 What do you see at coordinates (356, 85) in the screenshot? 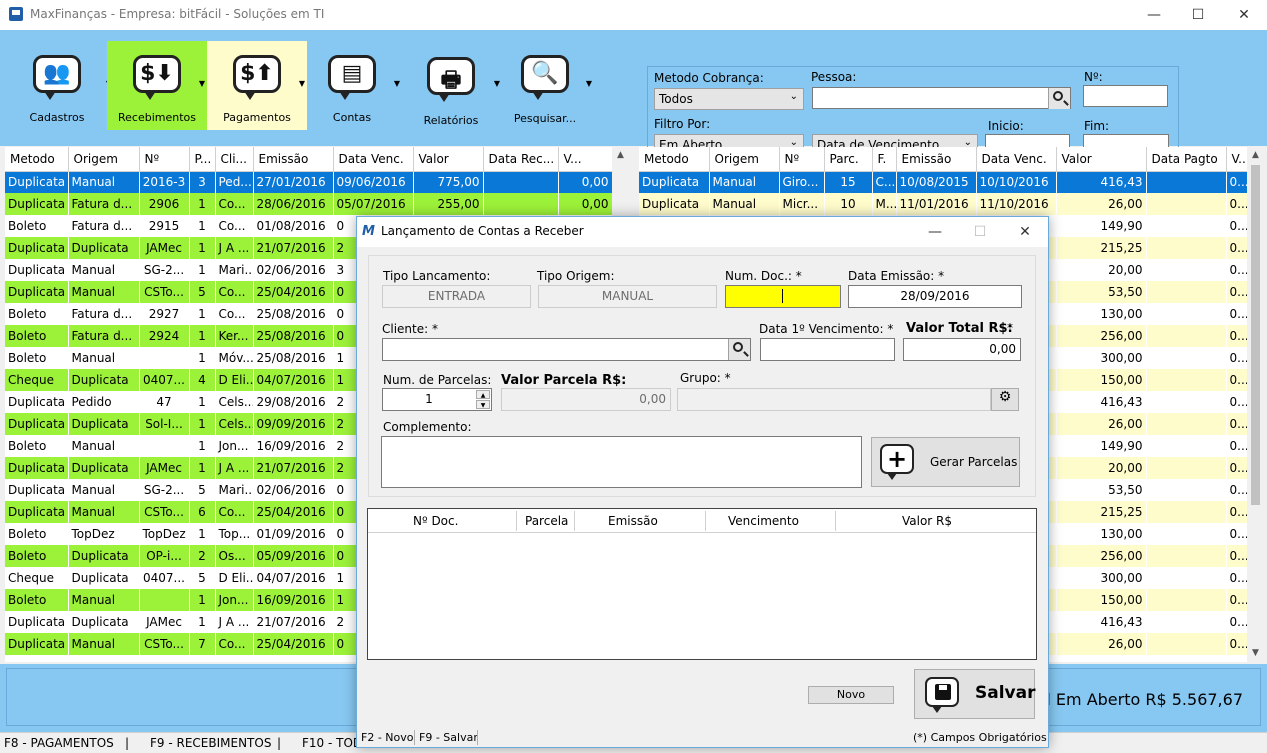
I see `ribbon-contas-button: ▤ Contas ▼` at bounding box center [356, 85].